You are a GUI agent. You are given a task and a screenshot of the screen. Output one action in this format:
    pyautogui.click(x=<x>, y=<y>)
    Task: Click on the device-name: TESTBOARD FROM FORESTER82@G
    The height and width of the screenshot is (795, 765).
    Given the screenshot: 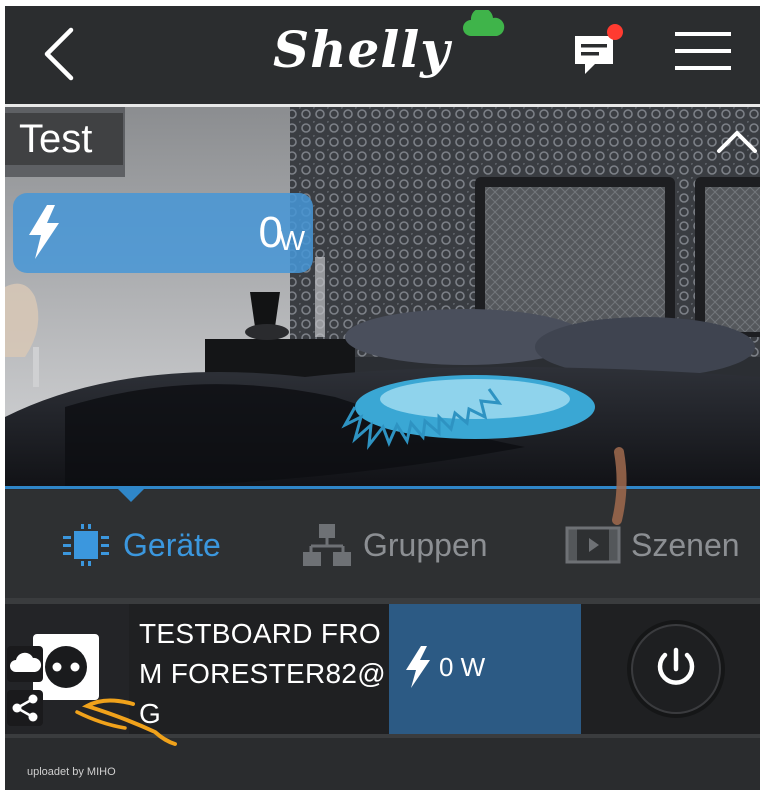 What is the action you would take?
    pyautogui.click(x=263, y=673)
    